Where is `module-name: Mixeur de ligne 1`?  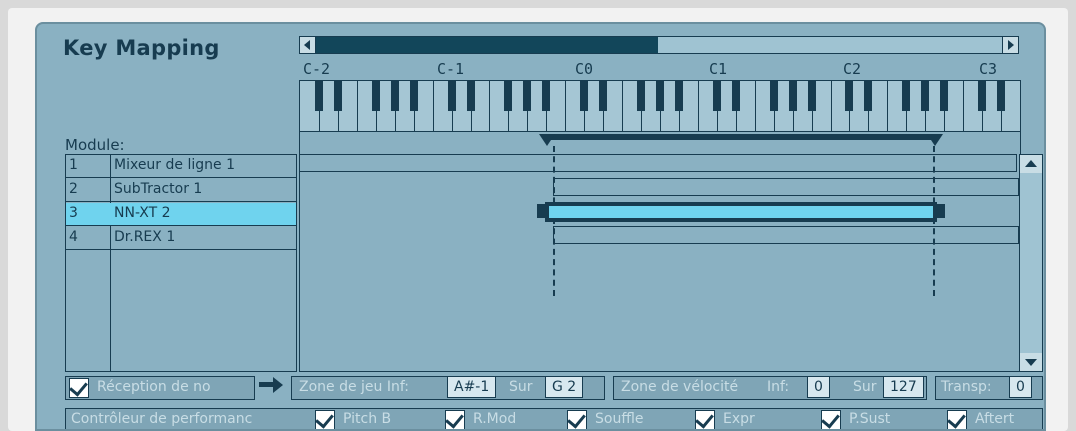 module-name: Mixeur de ligne 1 is located at coordinates (174, 165).